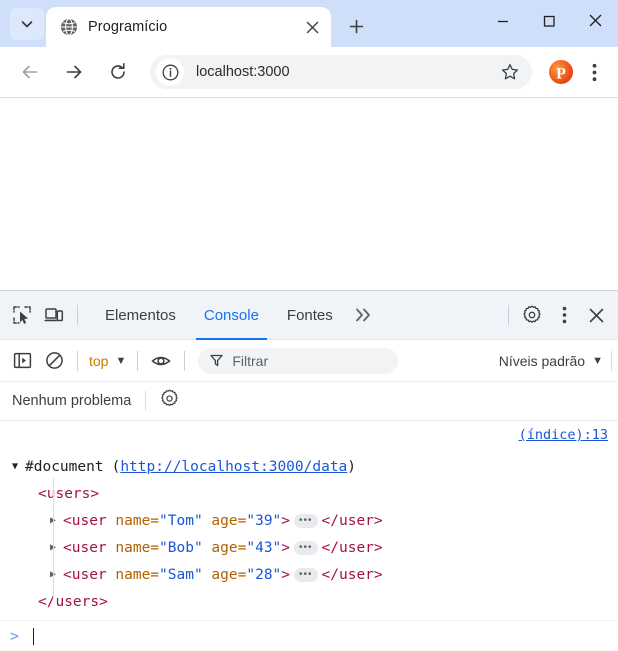 The width and height of the screenshot is (618, 651). What do you see at coordinates (18, 466) in the screenshot?
I see `expand-arrow-icon: ▼` at bounding box center [18, 466].